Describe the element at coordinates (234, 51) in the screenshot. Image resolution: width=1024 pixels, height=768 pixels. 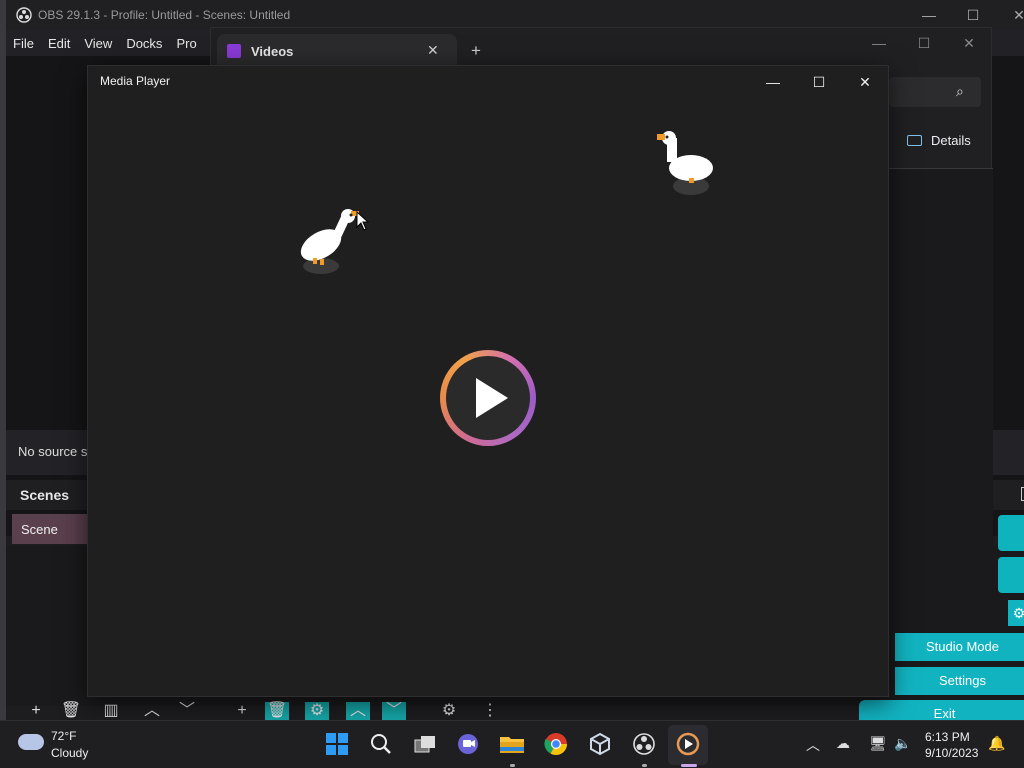
I see `video-app-icon` at that location.